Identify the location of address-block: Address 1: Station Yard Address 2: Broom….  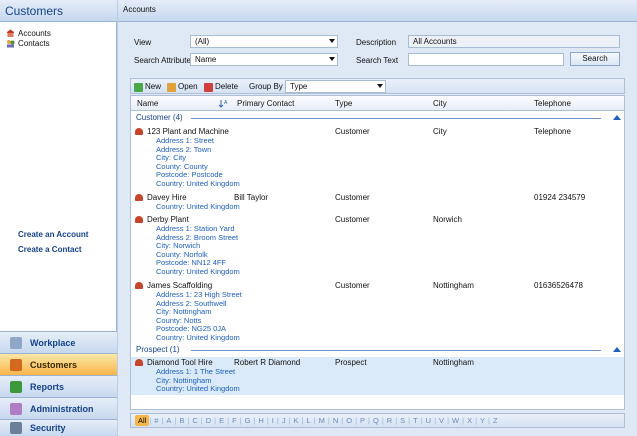
(198, 250).